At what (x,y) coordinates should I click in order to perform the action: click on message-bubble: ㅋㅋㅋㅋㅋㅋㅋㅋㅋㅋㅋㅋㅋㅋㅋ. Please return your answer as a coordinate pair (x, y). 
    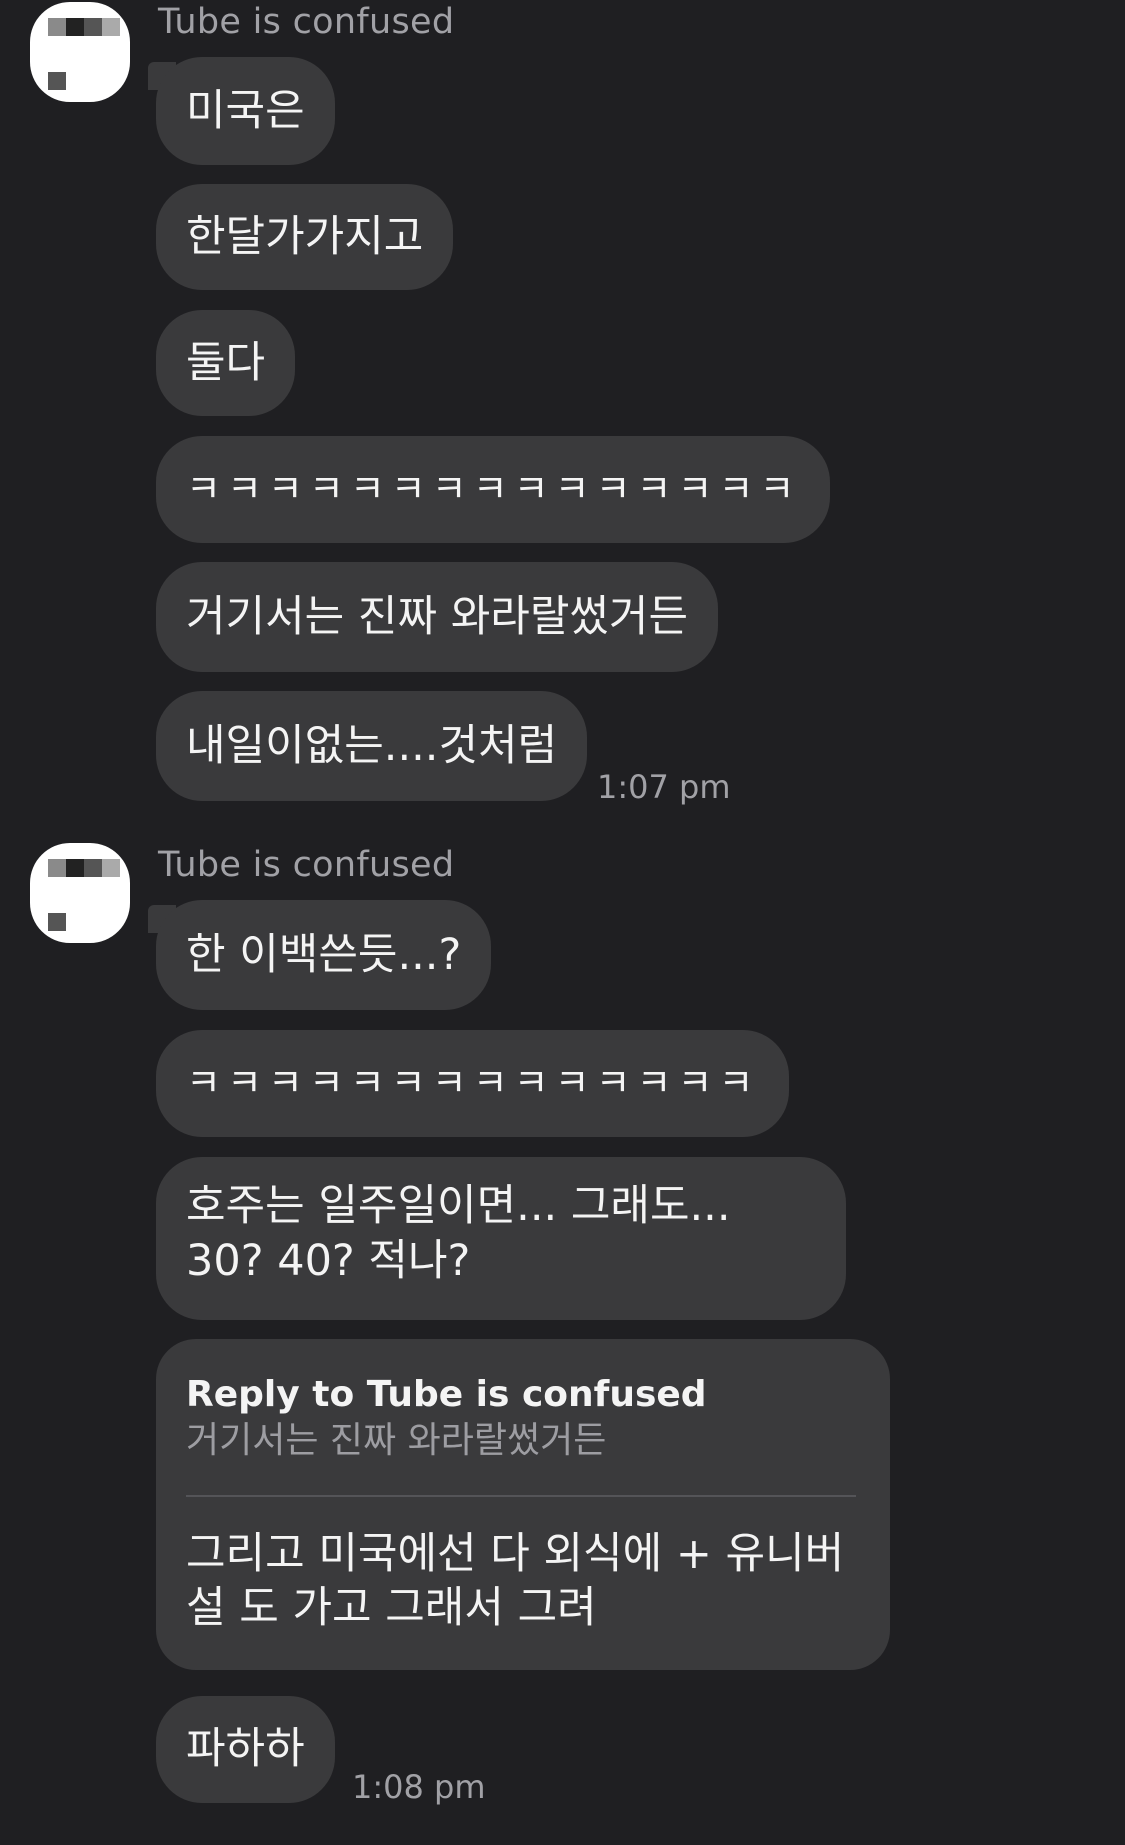
    Looking at the image, I should click on (493, 489).